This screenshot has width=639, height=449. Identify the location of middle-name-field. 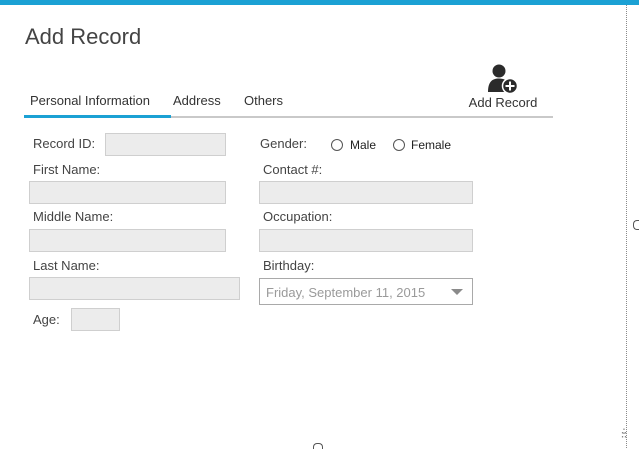
(127, 240).